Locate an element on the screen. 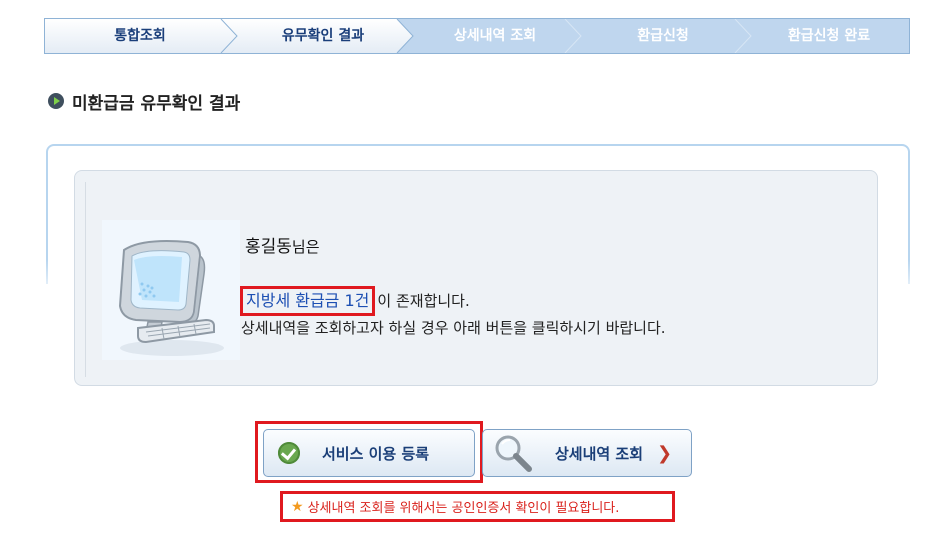 The image size is (942, 537). divider is located at coordinates (85, 279).